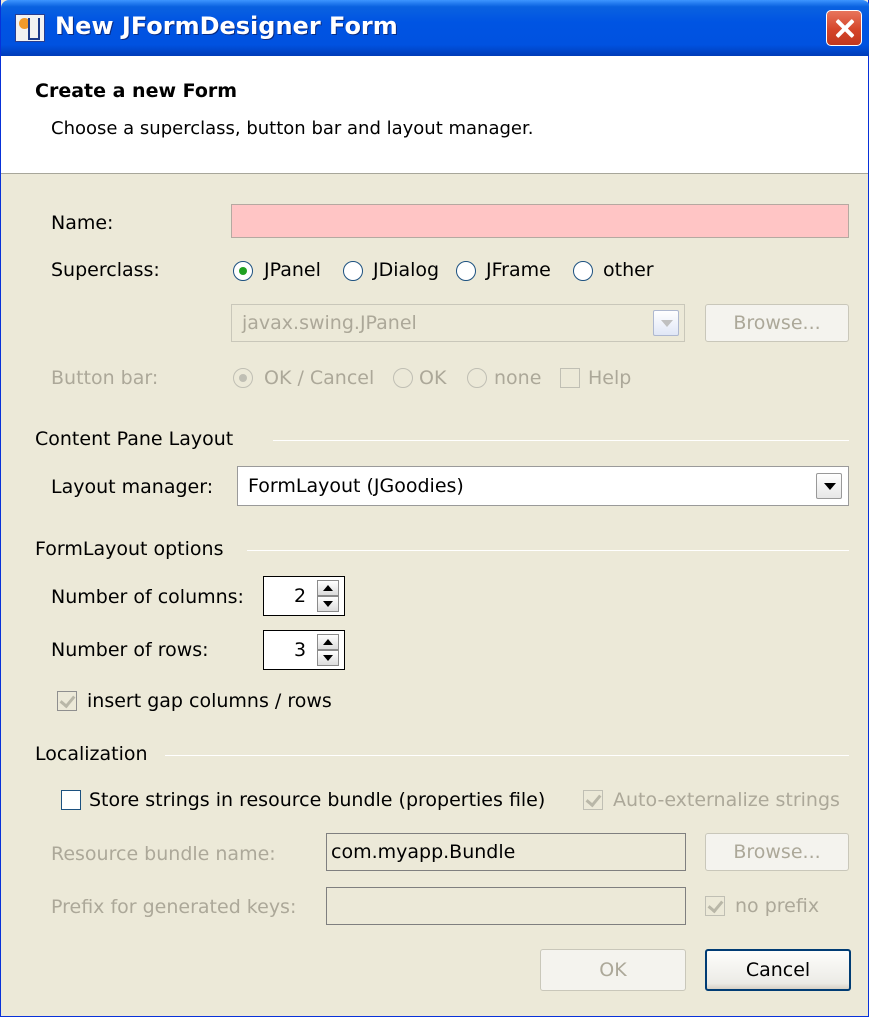 This screenshot has width=869, height=1017. Describe the element at coordinates (583, 271) in the screenshot. I see `superclass-other-radio` at that location.